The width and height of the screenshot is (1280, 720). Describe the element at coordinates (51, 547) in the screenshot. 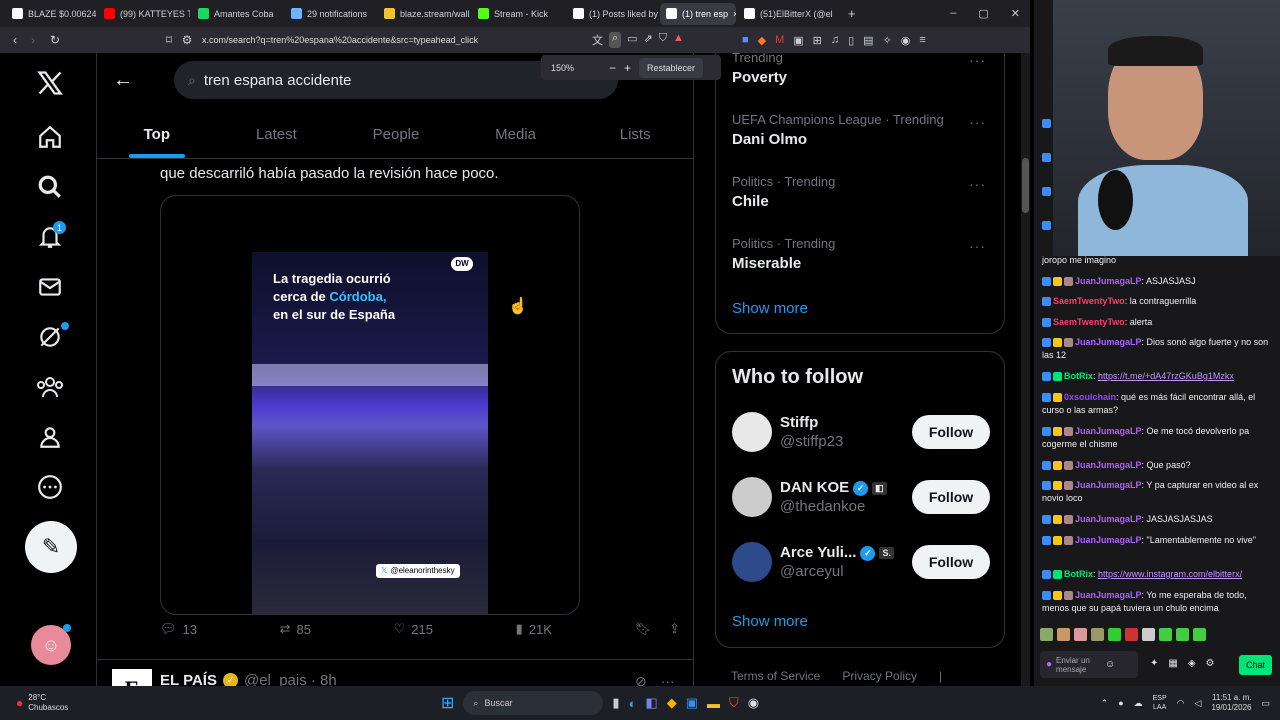

I see `post-compose-button: ✎` at that location.